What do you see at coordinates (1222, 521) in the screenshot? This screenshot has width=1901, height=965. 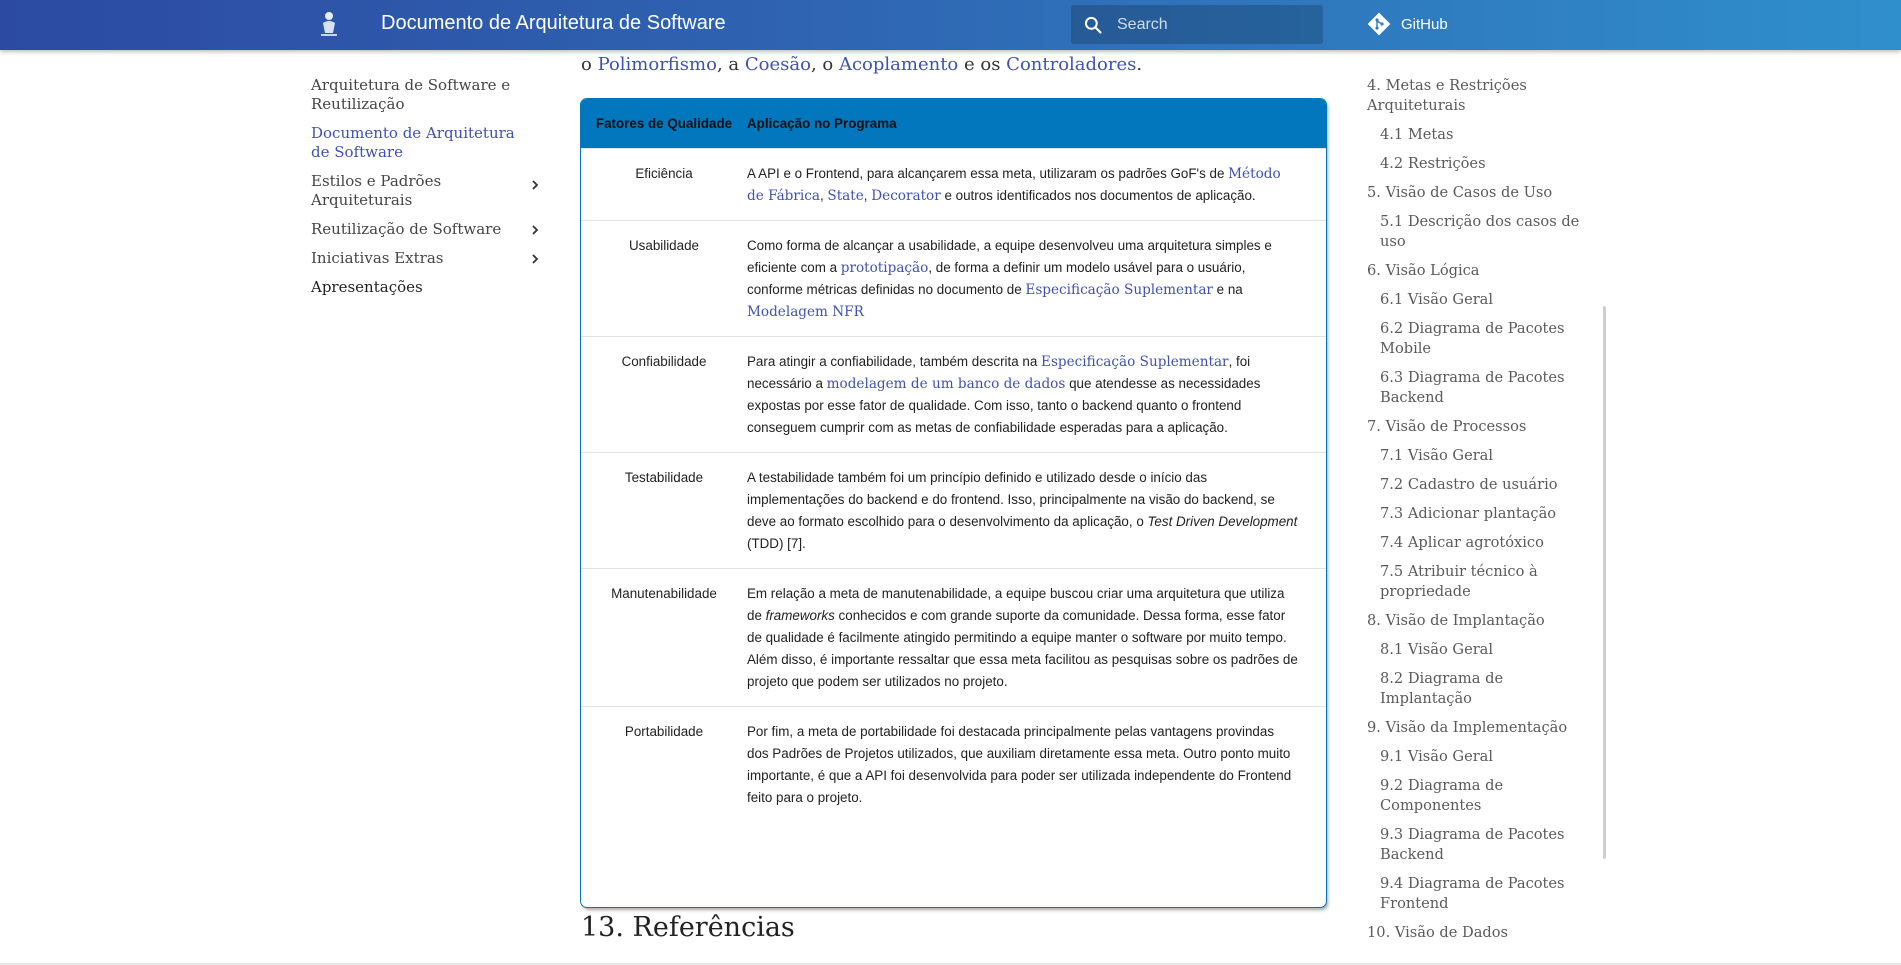 I see `cell-emphasis: Test Driven Development` at bounding box center [1222, 521].